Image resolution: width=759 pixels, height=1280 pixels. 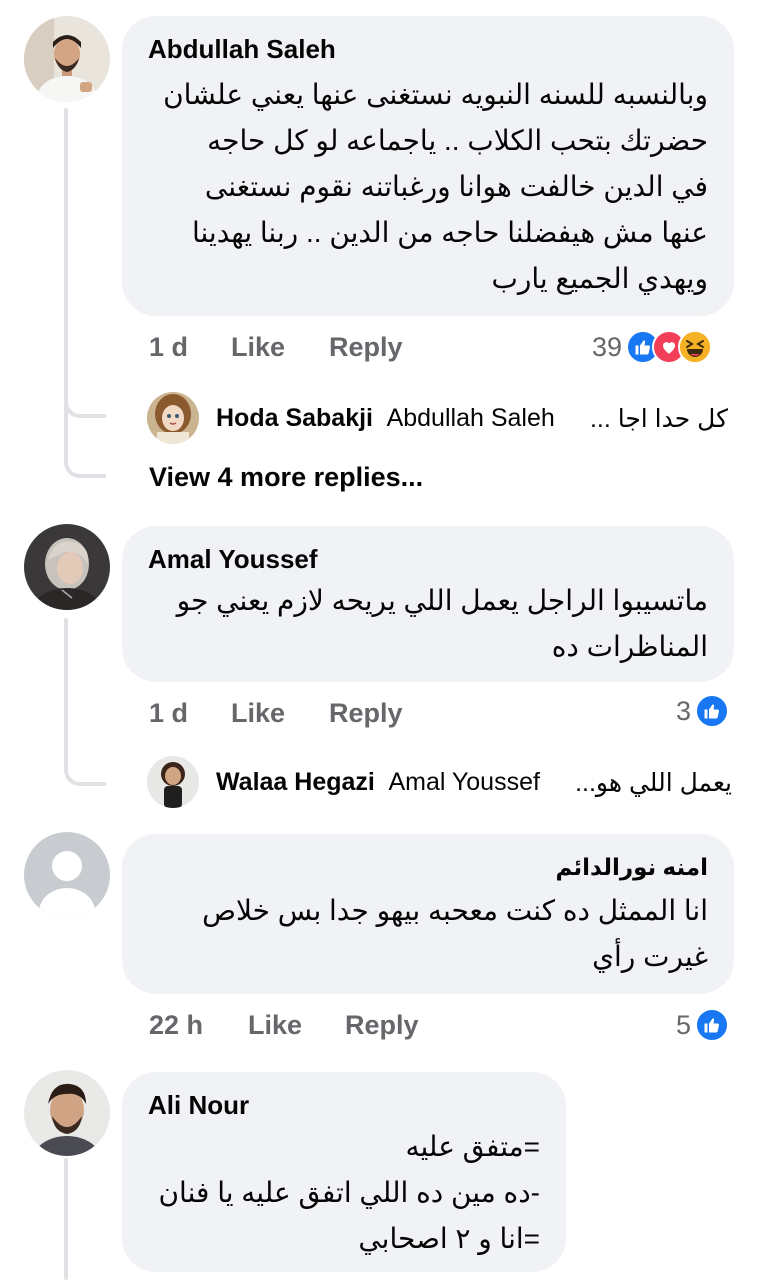 I want to click on reaction-count: 39, so click(x=607, y=346).